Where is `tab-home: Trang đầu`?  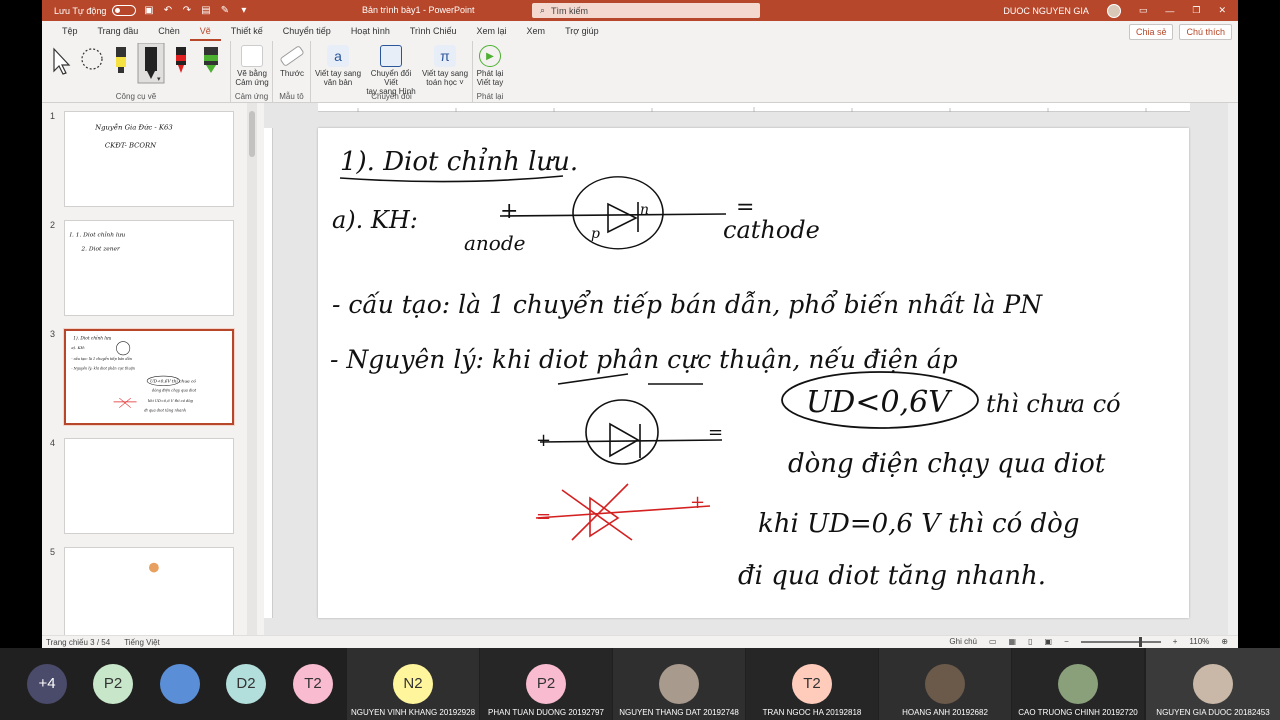
tab-home: Trang đầu is located at coordinates (118, 31).